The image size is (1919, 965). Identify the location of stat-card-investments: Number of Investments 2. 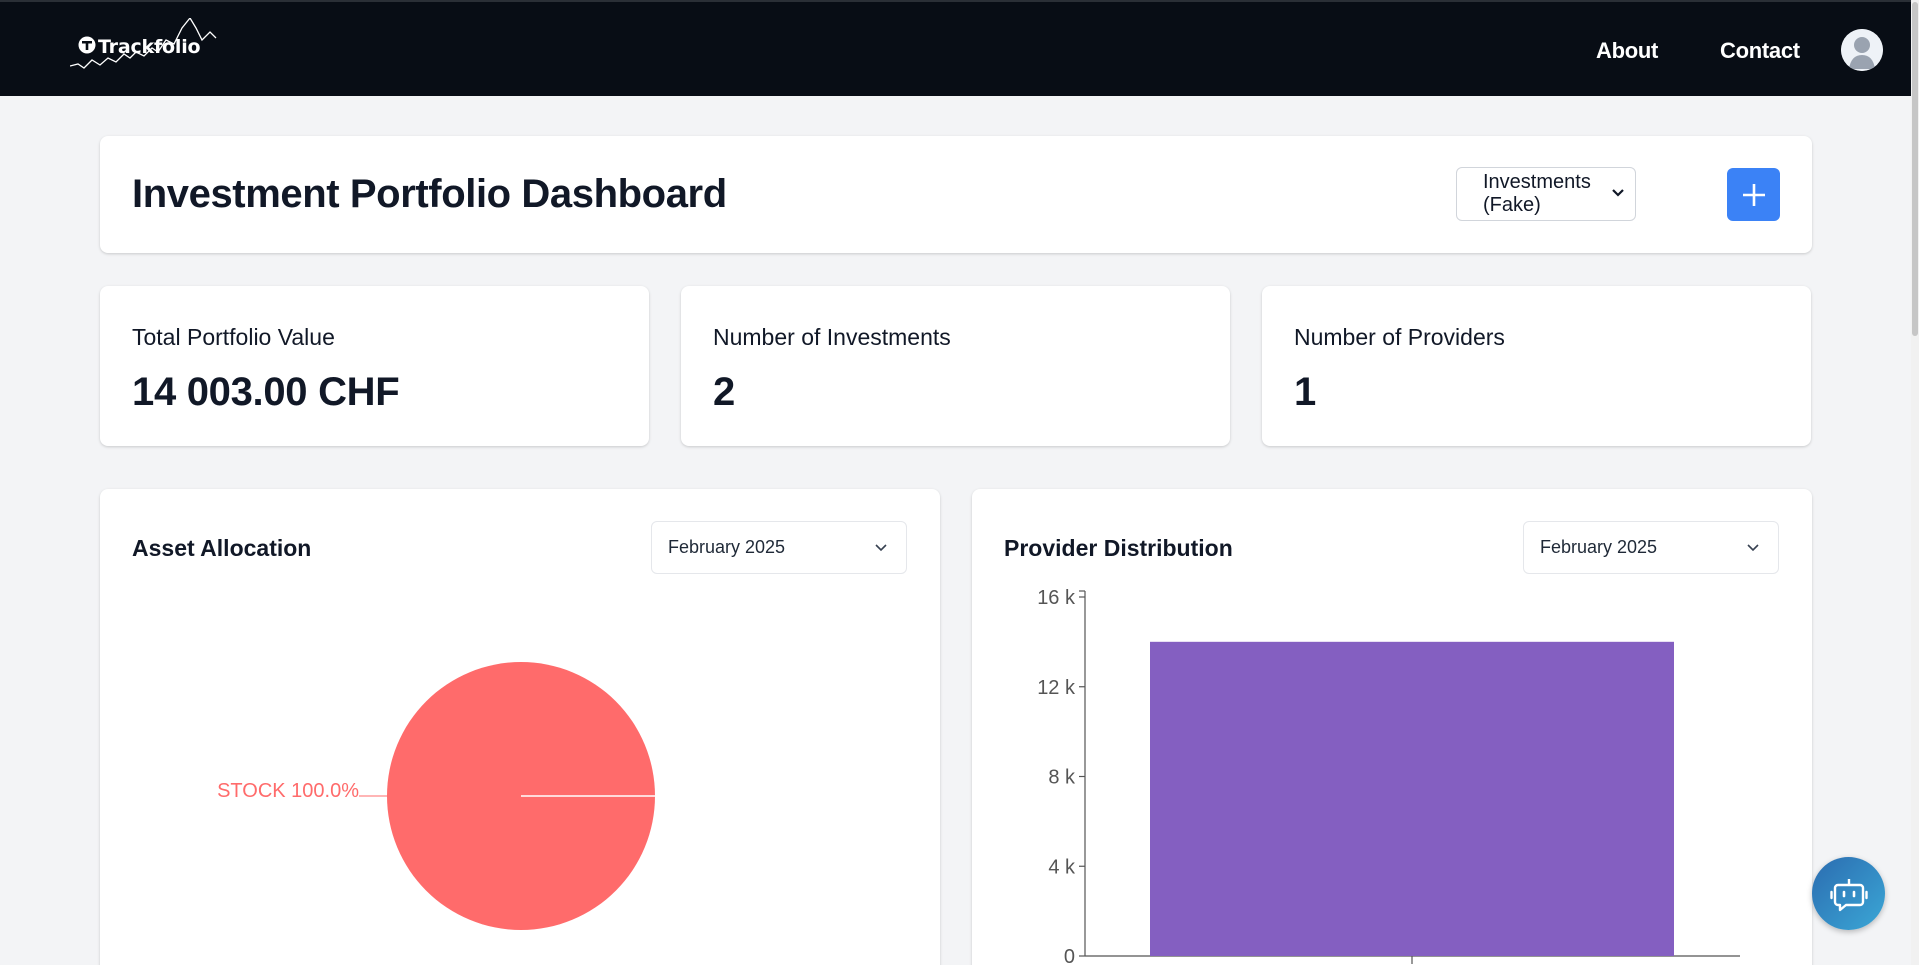
(955, 366).